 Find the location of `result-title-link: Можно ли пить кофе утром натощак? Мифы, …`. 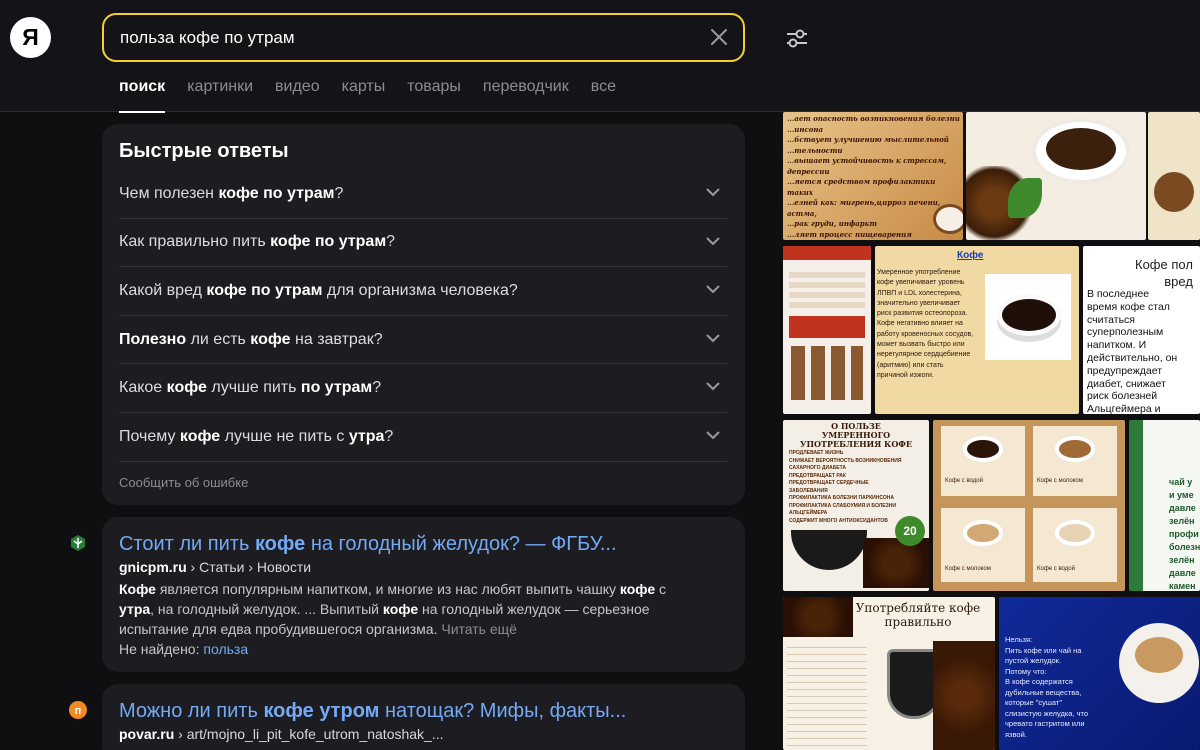

result-title-link: Можно ли пить кофе утром натощак? Мифы, … is located at coordinates (372, 711).